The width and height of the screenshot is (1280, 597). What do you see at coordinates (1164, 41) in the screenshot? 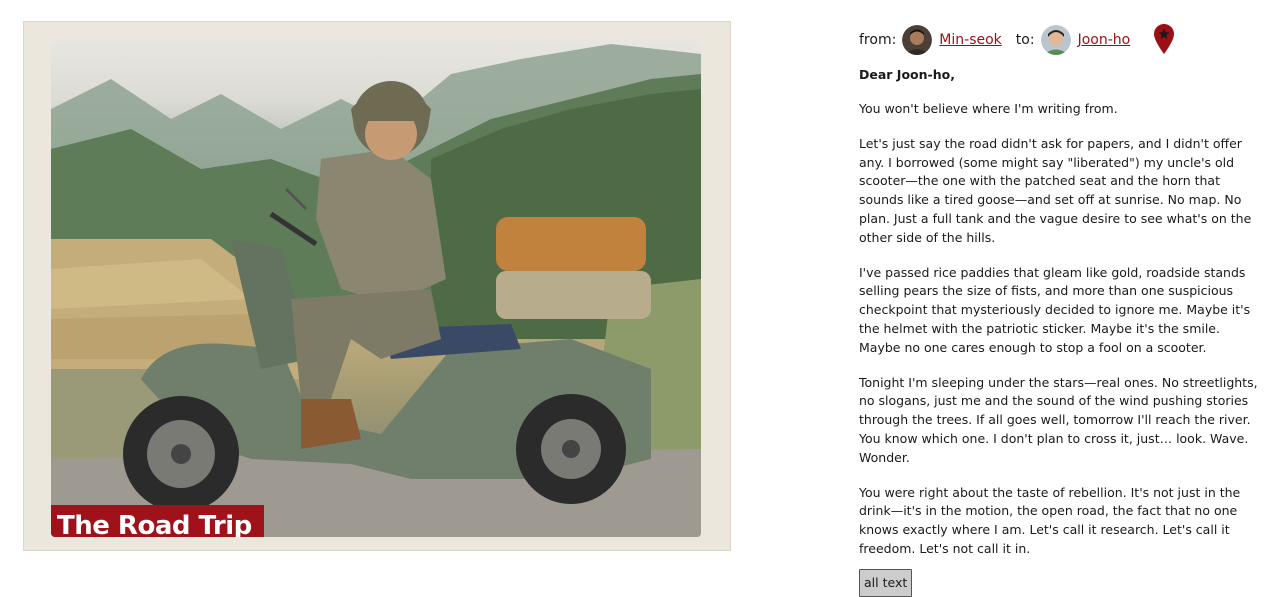
I see `map-pin-star-icon` at bounding box center [1164, 41].